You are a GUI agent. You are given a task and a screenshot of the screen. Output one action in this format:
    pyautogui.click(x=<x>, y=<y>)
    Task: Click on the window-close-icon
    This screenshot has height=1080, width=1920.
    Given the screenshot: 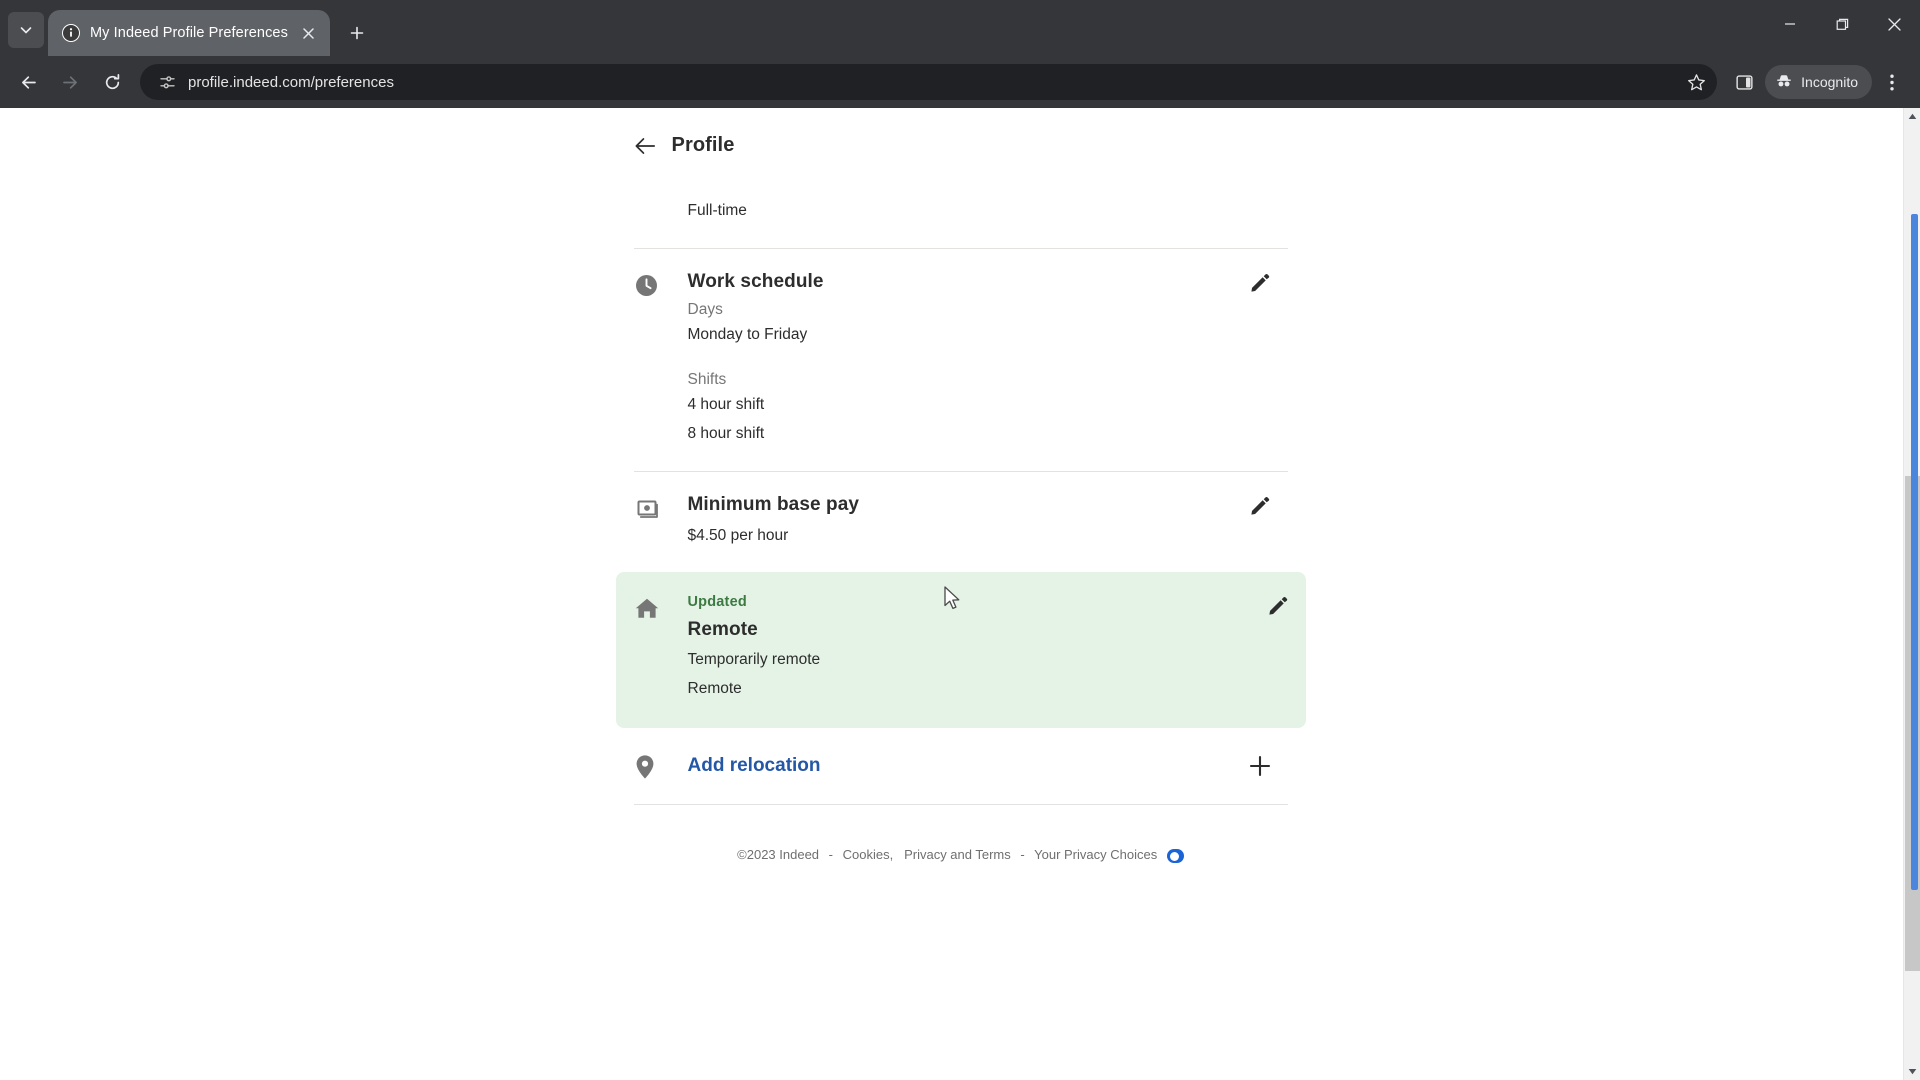 What is the action you would take?
    pyautogui.click(x=1894, y=24)
    